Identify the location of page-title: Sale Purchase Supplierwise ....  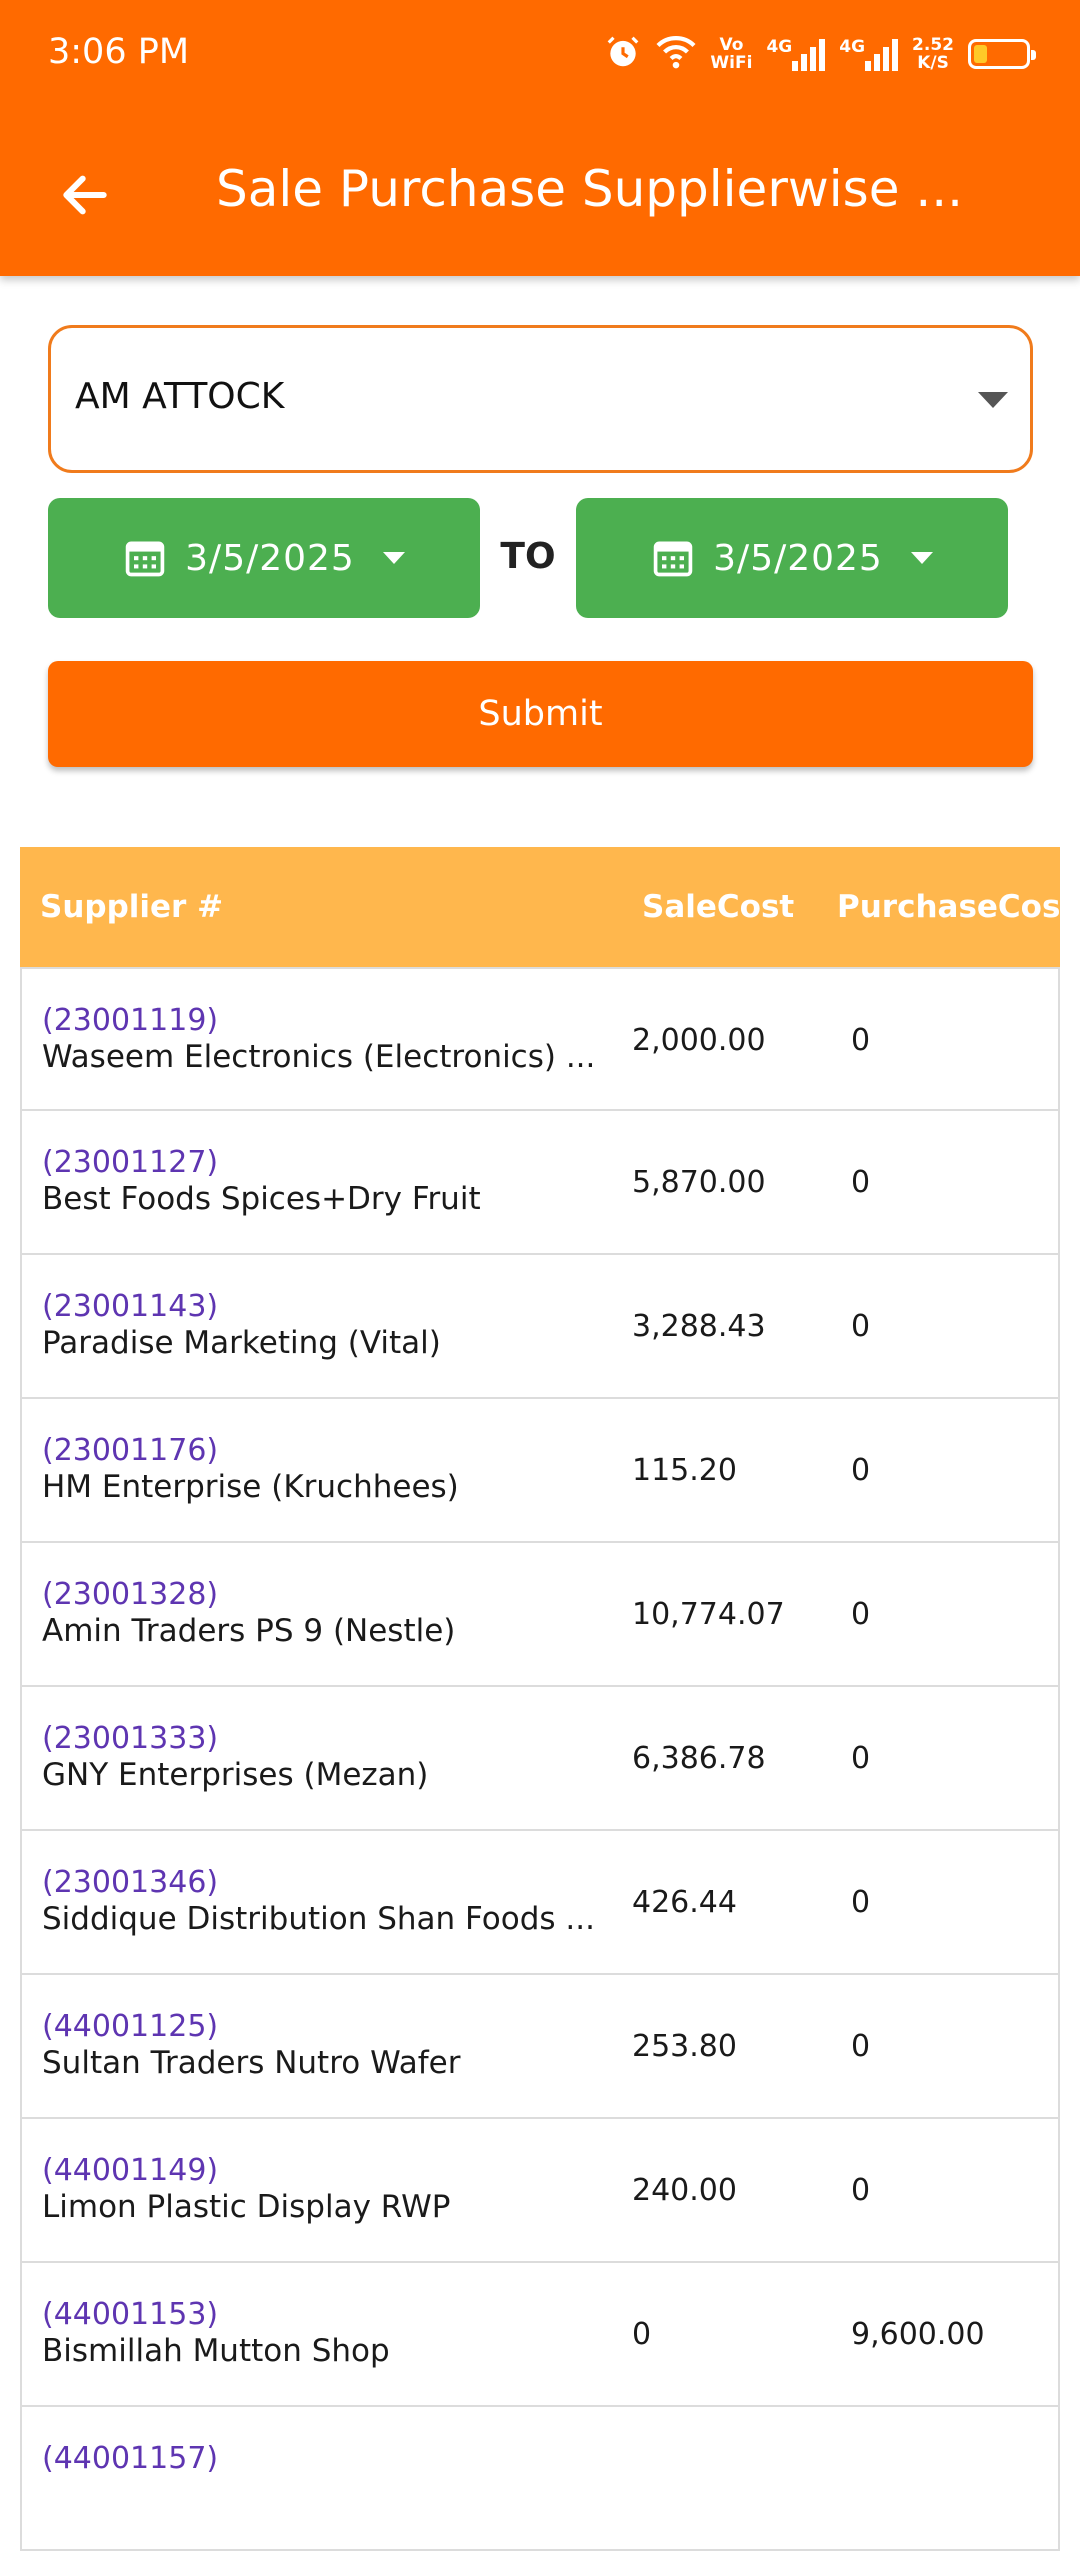
(590, 189).